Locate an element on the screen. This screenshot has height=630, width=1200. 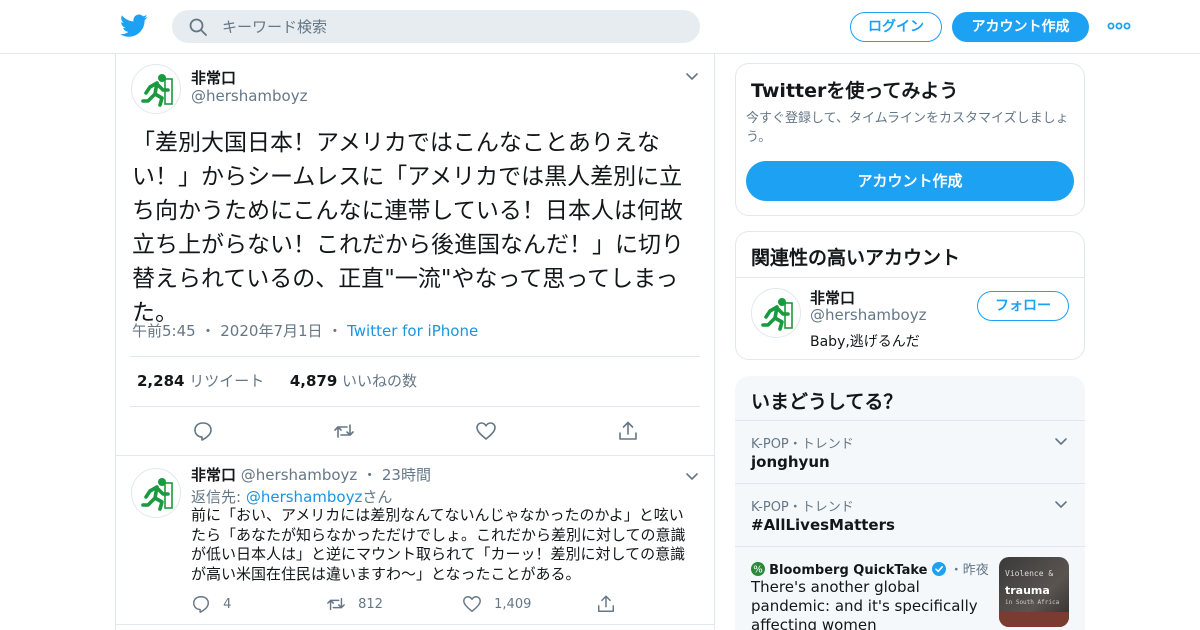
news-age: 昨夜 is located at coordinates (975, 570).